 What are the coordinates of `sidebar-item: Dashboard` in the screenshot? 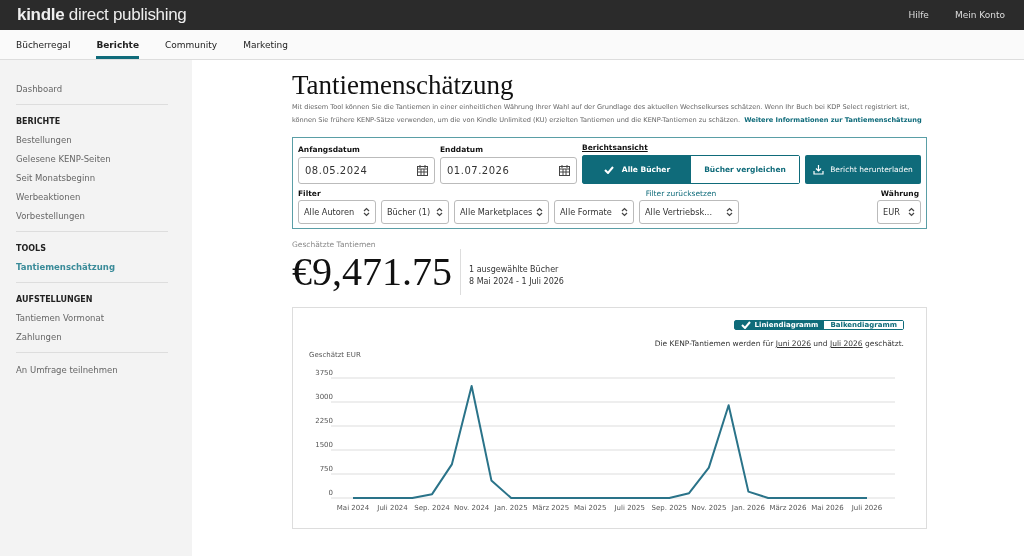 It's located at (104, 89).